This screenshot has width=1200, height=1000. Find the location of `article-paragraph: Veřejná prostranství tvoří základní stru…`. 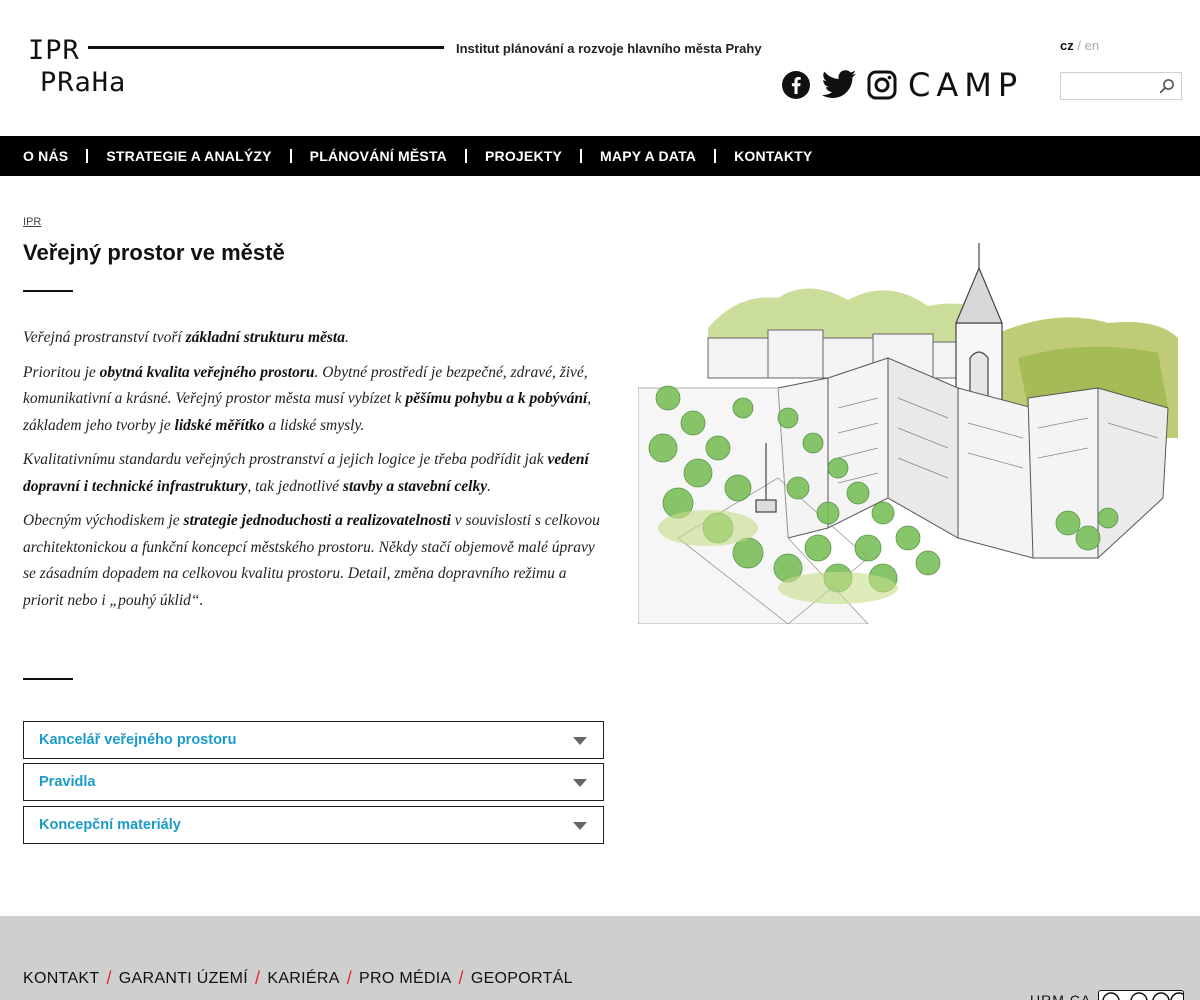

article-paragraph: Veřejná prostranství tvoří základní stru… is located at coordinates (186, 337).